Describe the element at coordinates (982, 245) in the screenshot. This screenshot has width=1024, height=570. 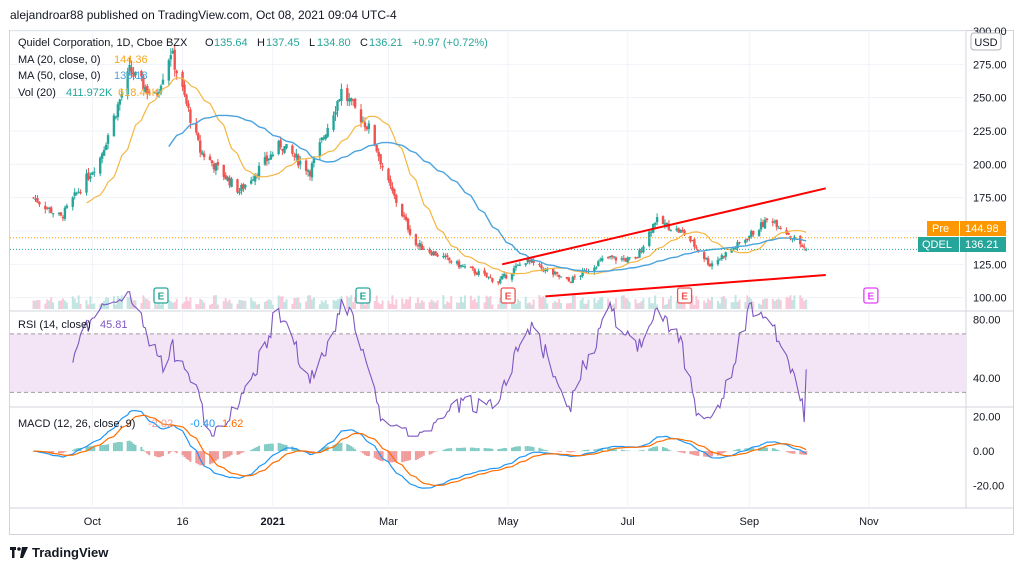
I see `symbol-tag-value: 136.21` at that location.